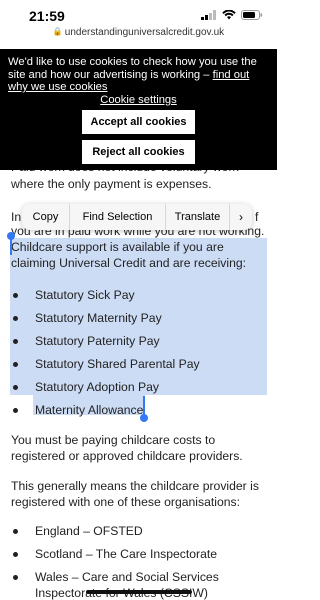 This screenshot has width=320, height=600. I want to click on list-item: Statutory Paternity Pay, so click(138, 344).